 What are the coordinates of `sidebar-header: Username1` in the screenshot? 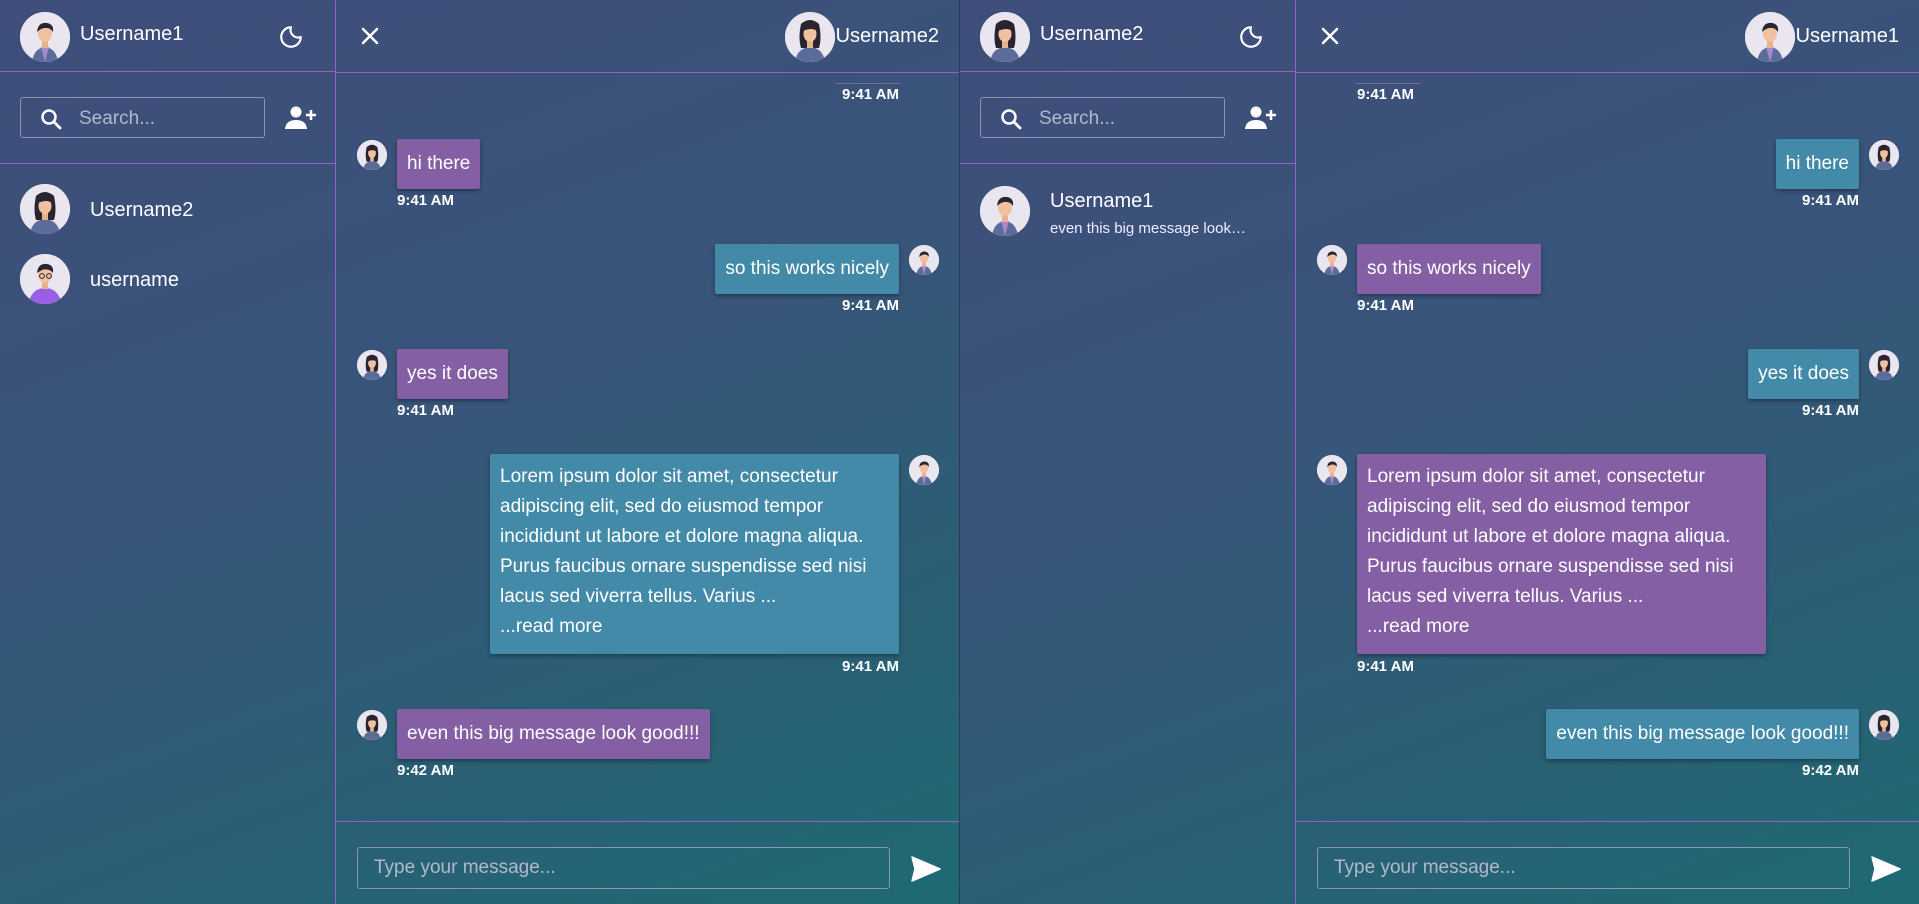 It's located at (167, 36).